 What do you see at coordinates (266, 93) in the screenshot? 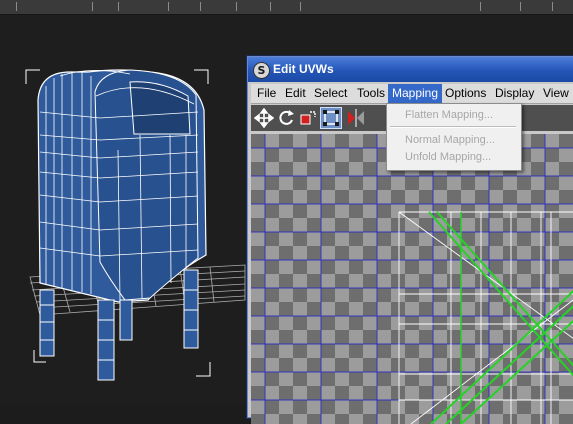
I see `menu-file: File` at bounding box center [266, 93].